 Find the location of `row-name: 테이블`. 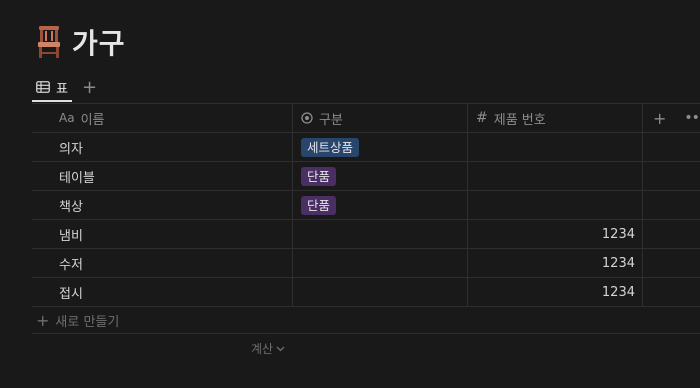

row-name: 테이블 is located at coordinates (77, 178).